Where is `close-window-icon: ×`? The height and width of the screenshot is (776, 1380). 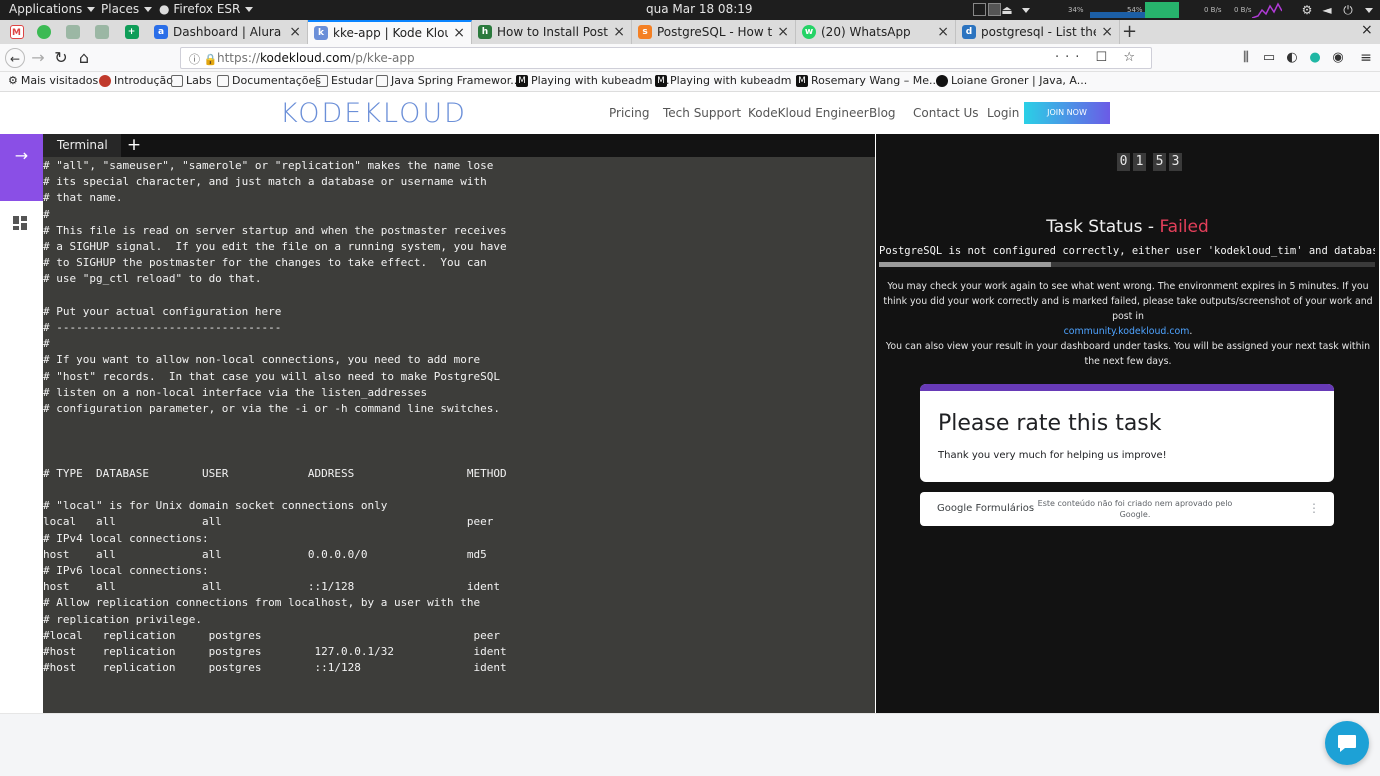 close-window-icon: × is located at coordinates (1367, 30).